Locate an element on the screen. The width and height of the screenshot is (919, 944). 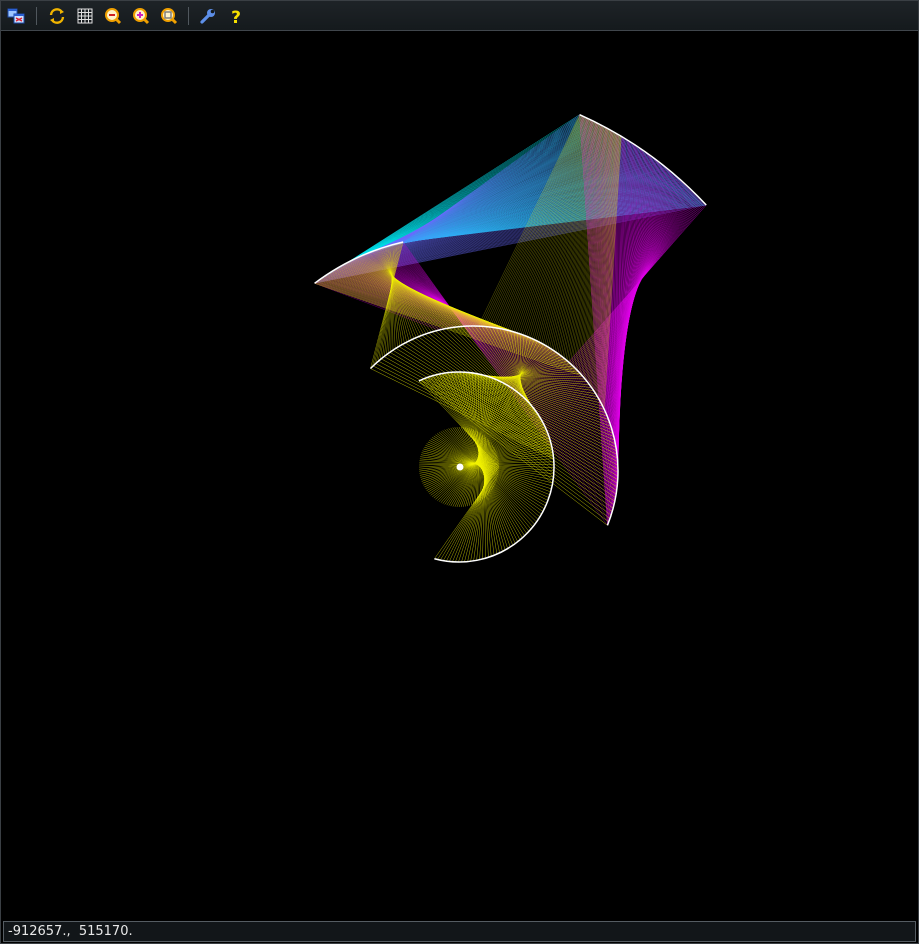
zoom-in-icon is located at coordinates (113, 16).